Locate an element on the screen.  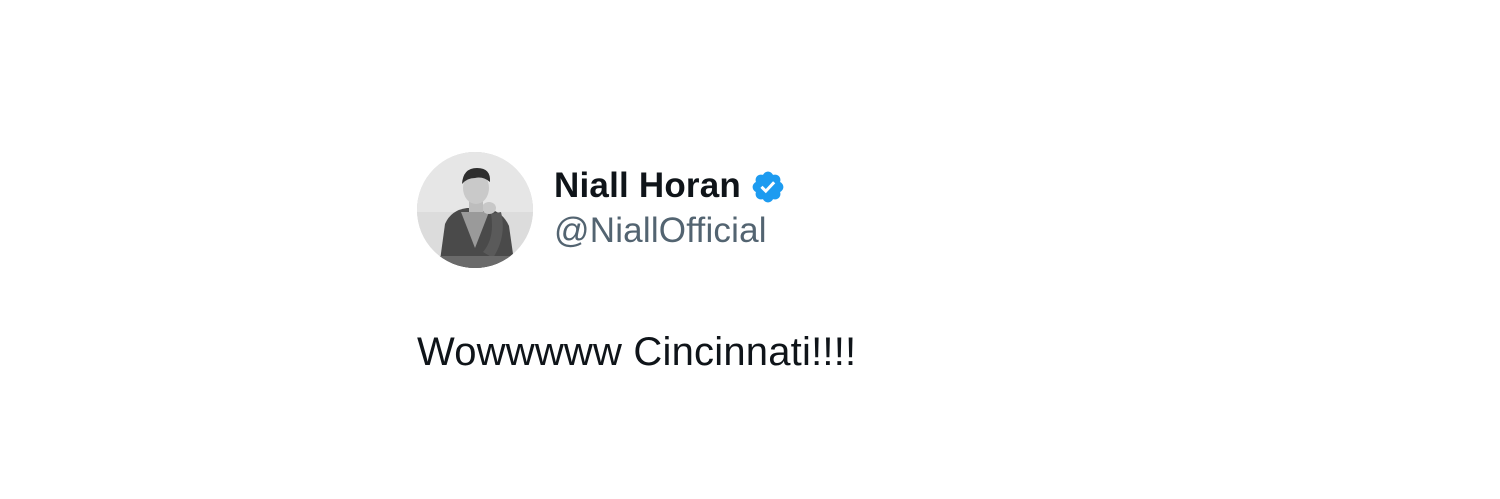
tweet-header: Niall Horan @NiallOfficial is located at coordinates (767, 210).